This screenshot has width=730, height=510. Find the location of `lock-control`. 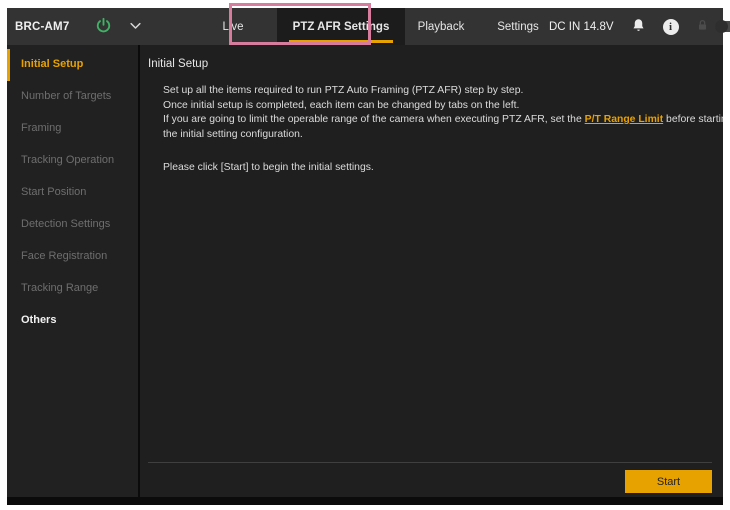

lock-control is located at coordinates (713, 27).